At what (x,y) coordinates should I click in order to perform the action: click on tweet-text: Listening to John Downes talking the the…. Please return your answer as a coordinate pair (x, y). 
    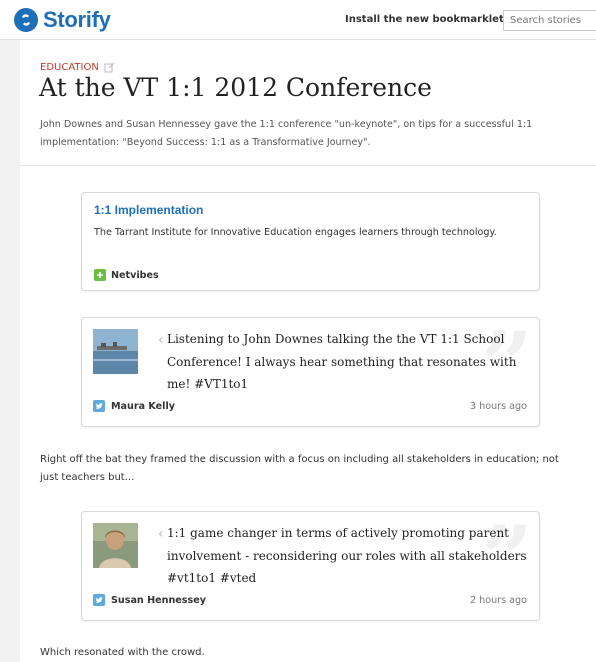
    Looking at the image, I should click on (342, 361).